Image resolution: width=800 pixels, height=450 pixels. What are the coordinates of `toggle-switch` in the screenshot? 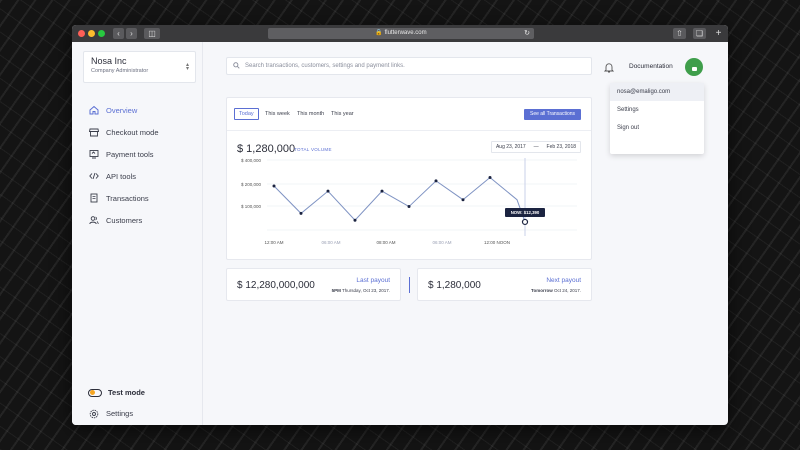 It's located at (95, 392).